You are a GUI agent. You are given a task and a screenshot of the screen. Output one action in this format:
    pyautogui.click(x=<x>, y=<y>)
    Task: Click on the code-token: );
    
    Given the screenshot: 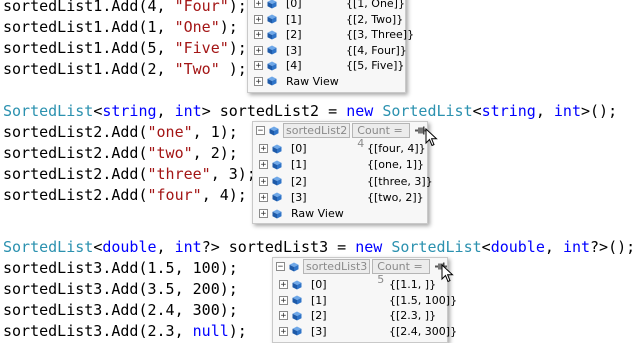 What is the action you would take?
    pyautogui.click(x=228, y=27)
    